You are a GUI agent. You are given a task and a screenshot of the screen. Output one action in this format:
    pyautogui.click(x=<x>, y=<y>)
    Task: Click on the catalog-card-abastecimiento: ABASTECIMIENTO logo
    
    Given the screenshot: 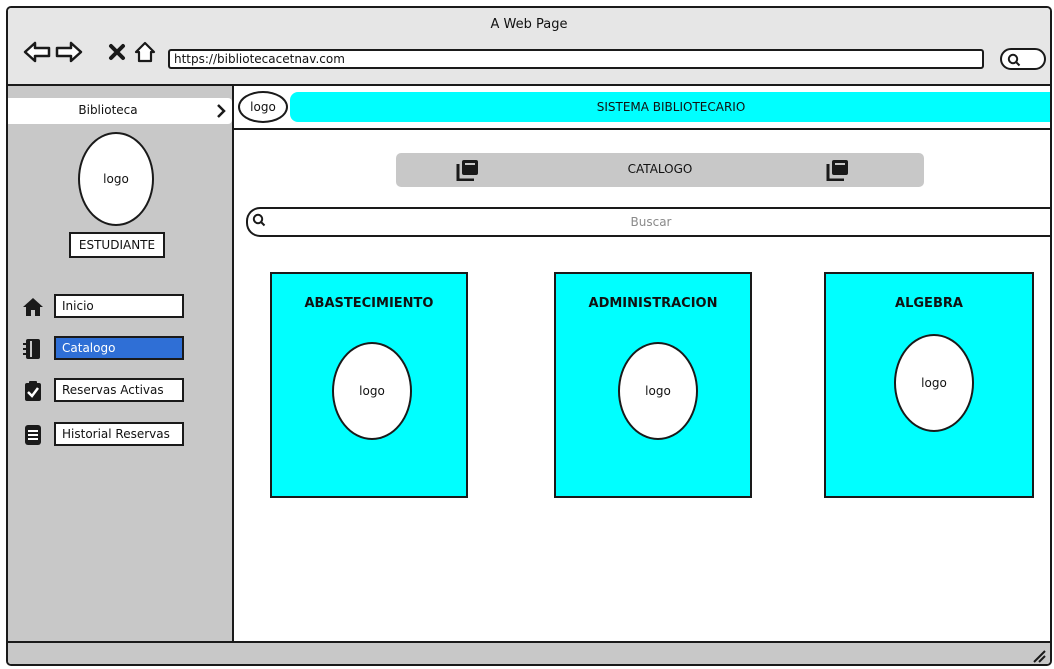 What is the action you would take?
    pyautogui.click(x=369, y=385)
    